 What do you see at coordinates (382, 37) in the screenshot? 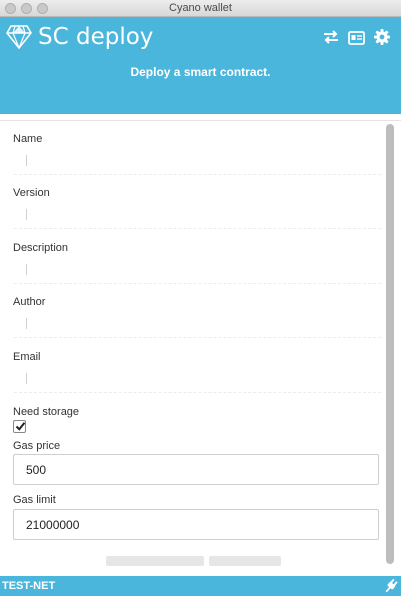
I see `gear-icon` at bounding box center [382, 37].